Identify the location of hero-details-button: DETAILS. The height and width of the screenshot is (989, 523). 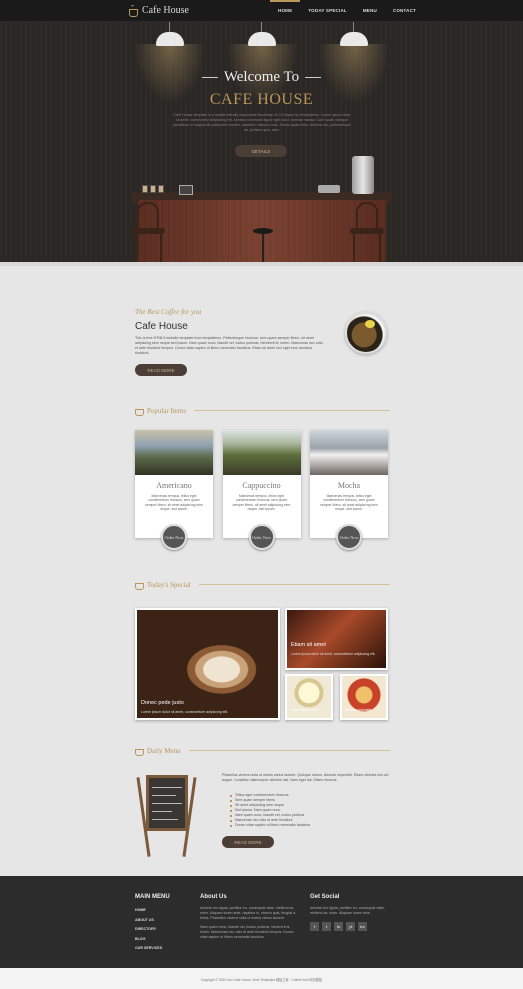
(261, 151).